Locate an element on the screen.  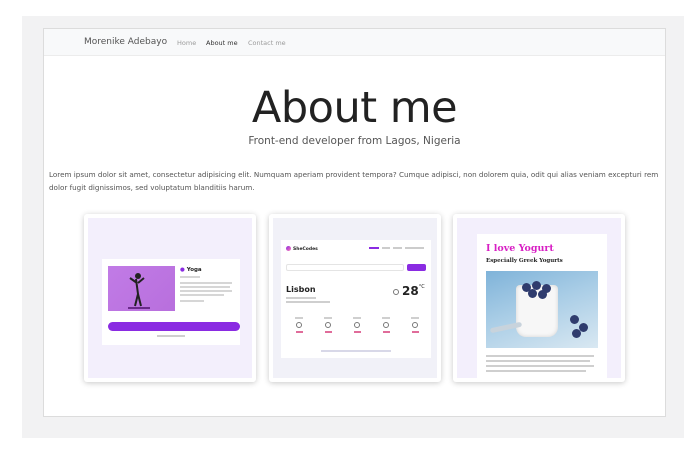
yogurt-preview: I love Yogurt Especially Greek Yogurts is located at coordinates (539, 300).